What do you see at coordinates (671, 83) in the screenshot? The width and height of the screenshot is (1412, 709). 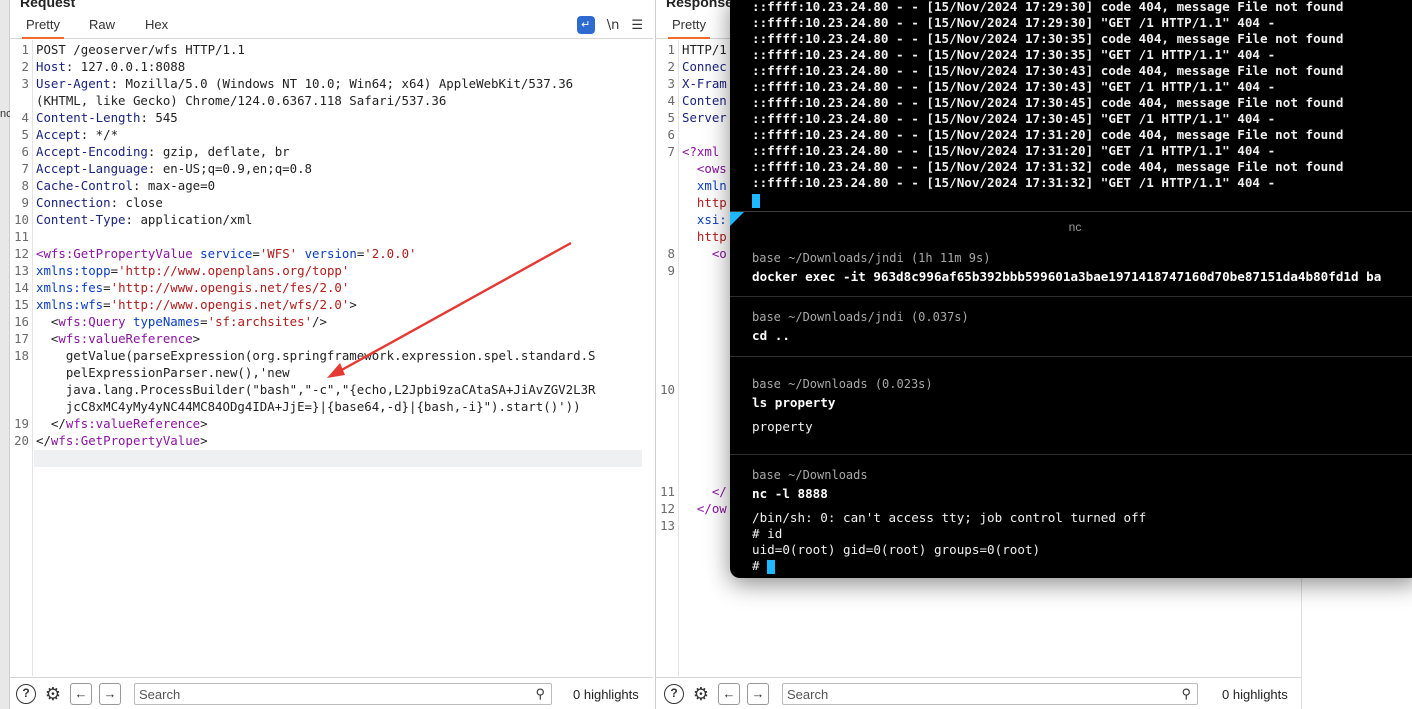 I see `line-number: 3` at bounding box center [671, 83].